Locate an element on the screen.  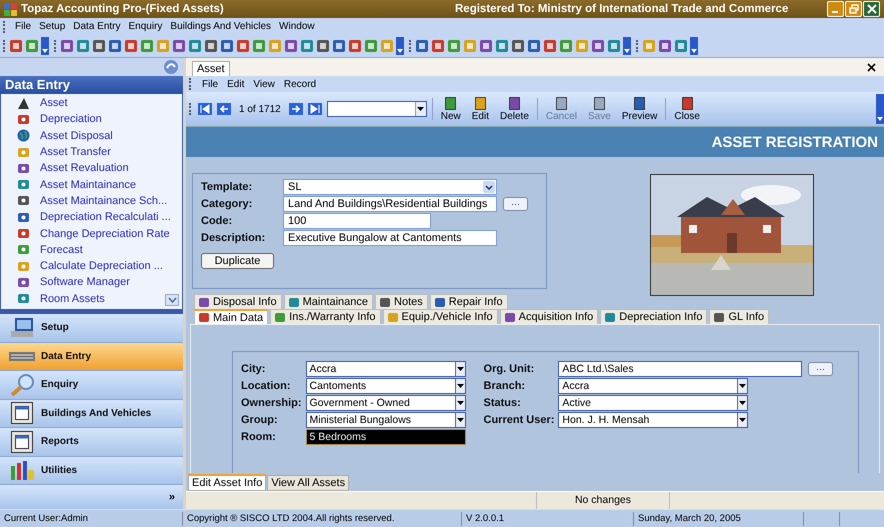
scroll-down-icon is located at coordinates (172, 300).